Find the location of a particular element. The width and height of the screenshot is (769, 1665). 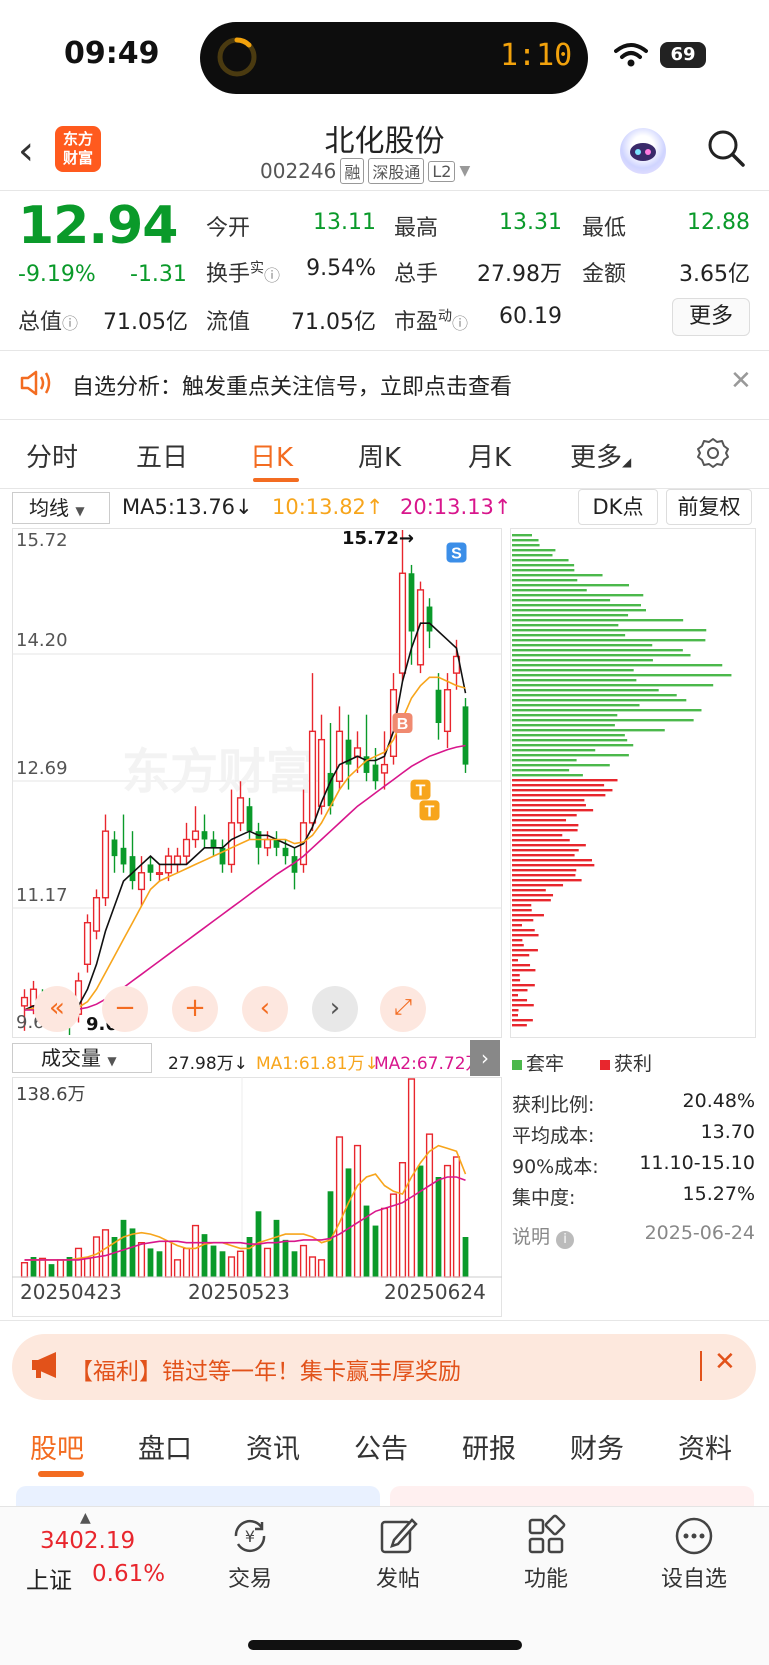

tab-news: 资讯 is located at coordinates (273, 1446).